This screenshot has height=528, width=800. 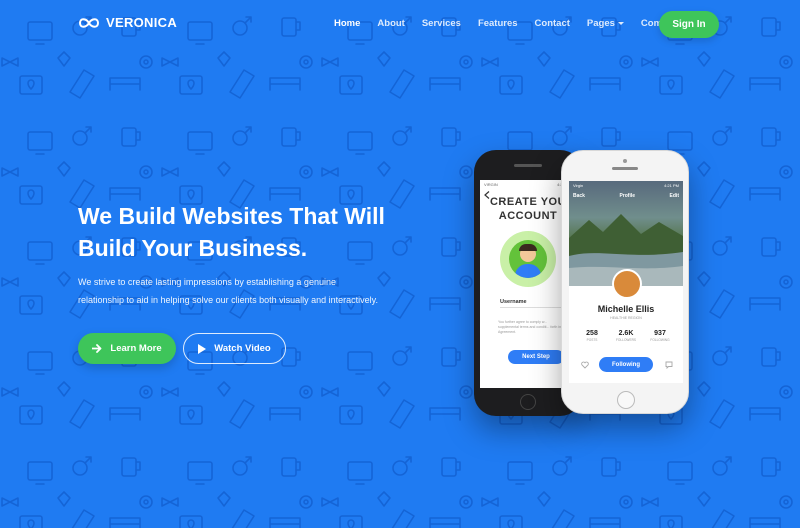 What do you see at coordinates (390, 23) in the screenshot?
I see `nav-item-about: About` at bounding box center [390, 23].